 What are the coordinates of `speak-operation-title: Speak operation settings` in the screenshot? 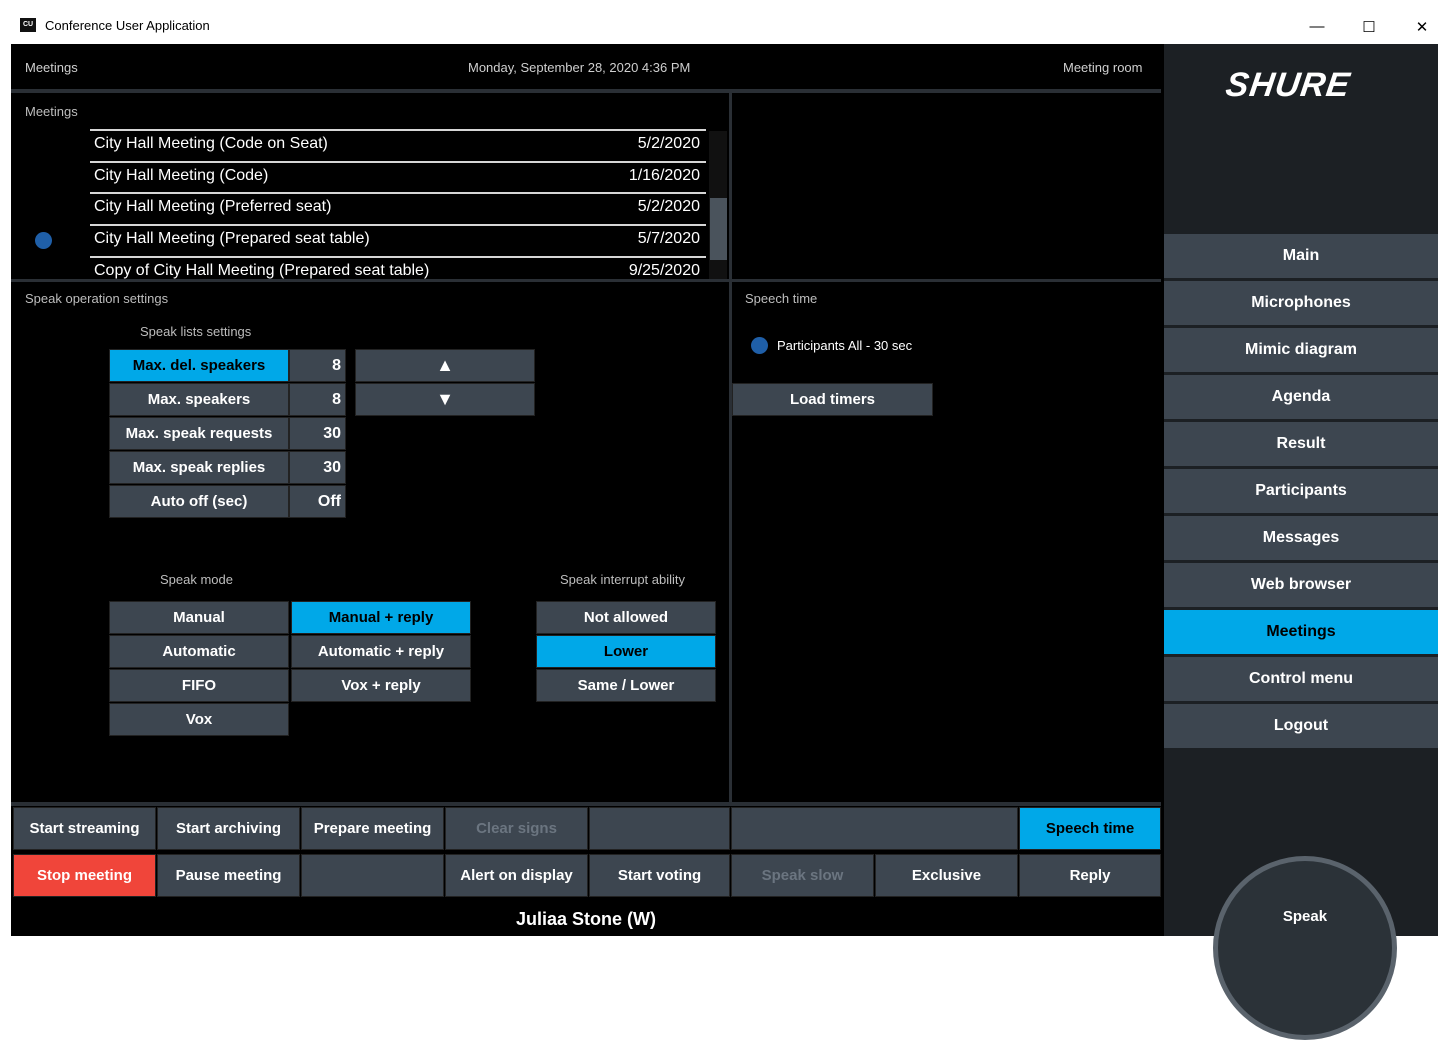 It's located at (97, 298).